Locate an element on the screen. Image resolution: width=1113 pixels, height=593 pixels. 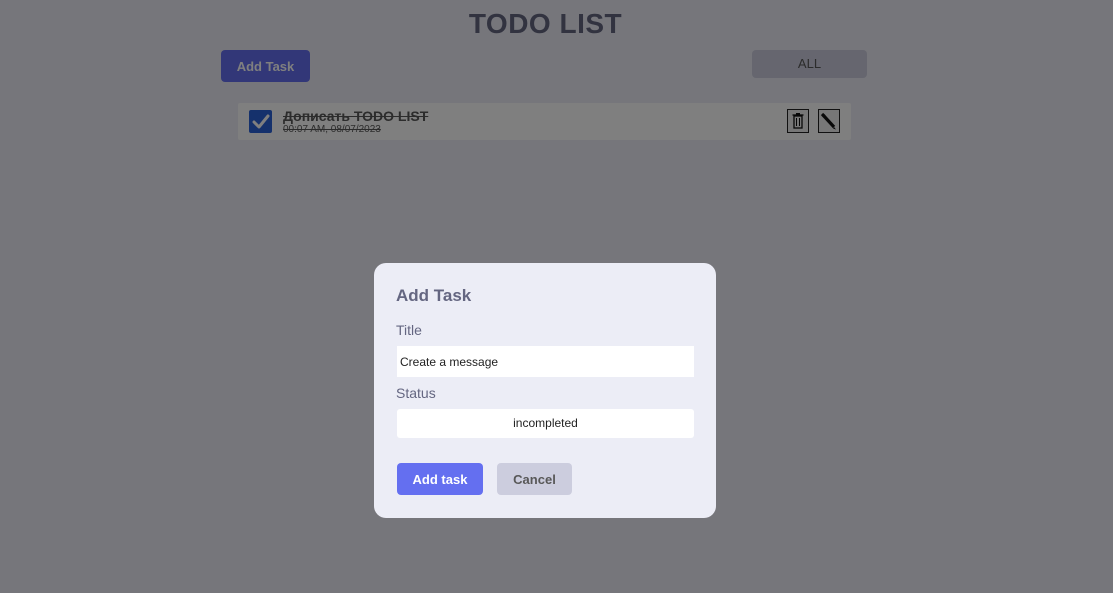
title-label: Title is located at coordinates (409, 330).